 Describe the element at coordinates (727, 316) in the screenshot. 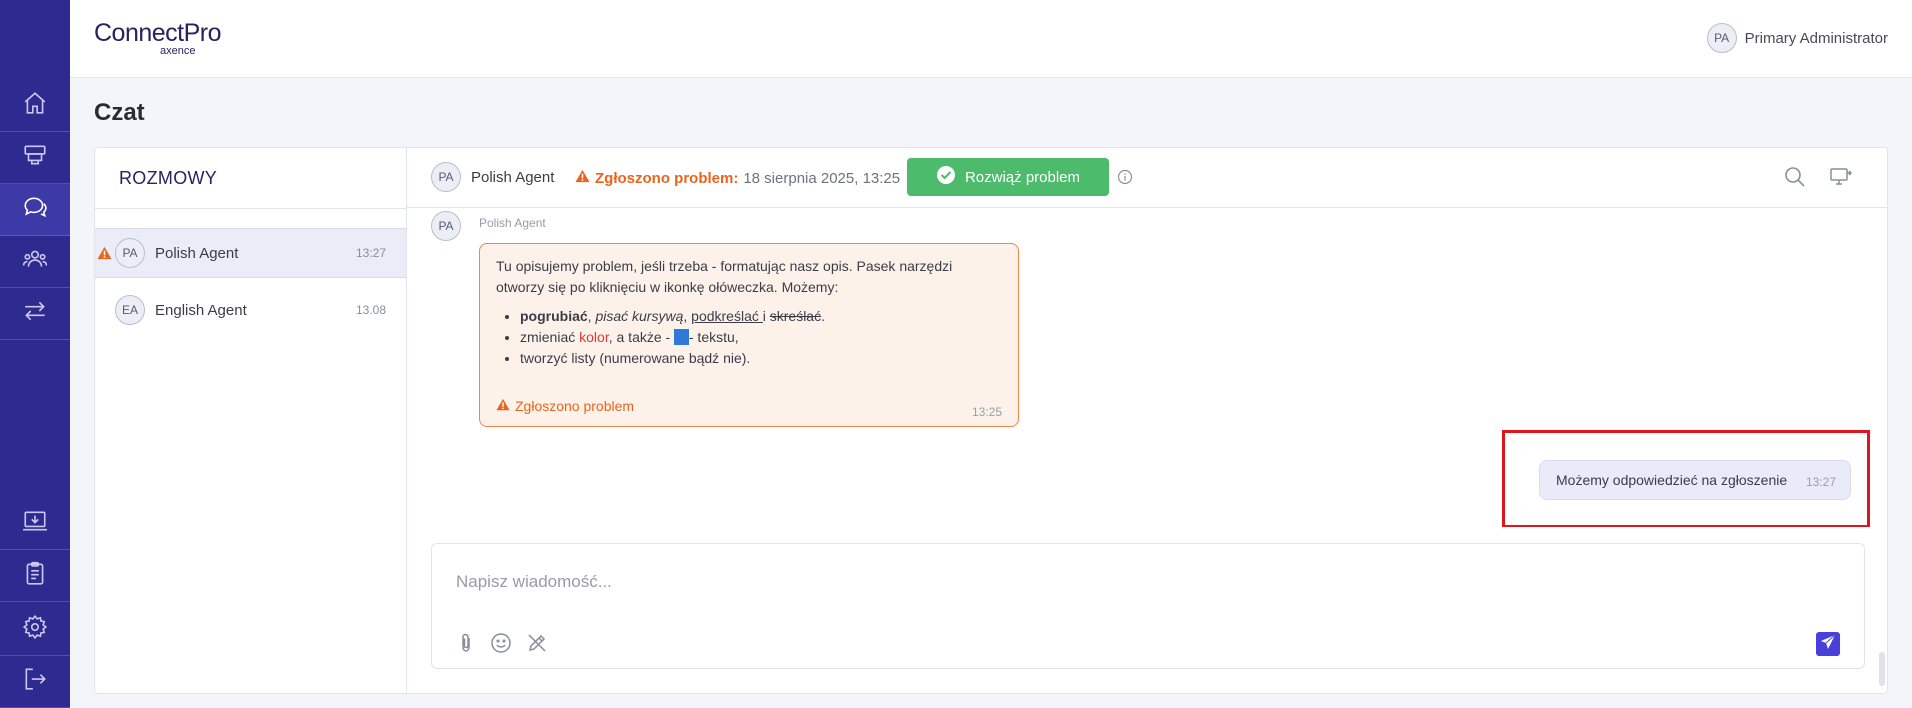

I see `underlined-text: podkreślać` at that location.